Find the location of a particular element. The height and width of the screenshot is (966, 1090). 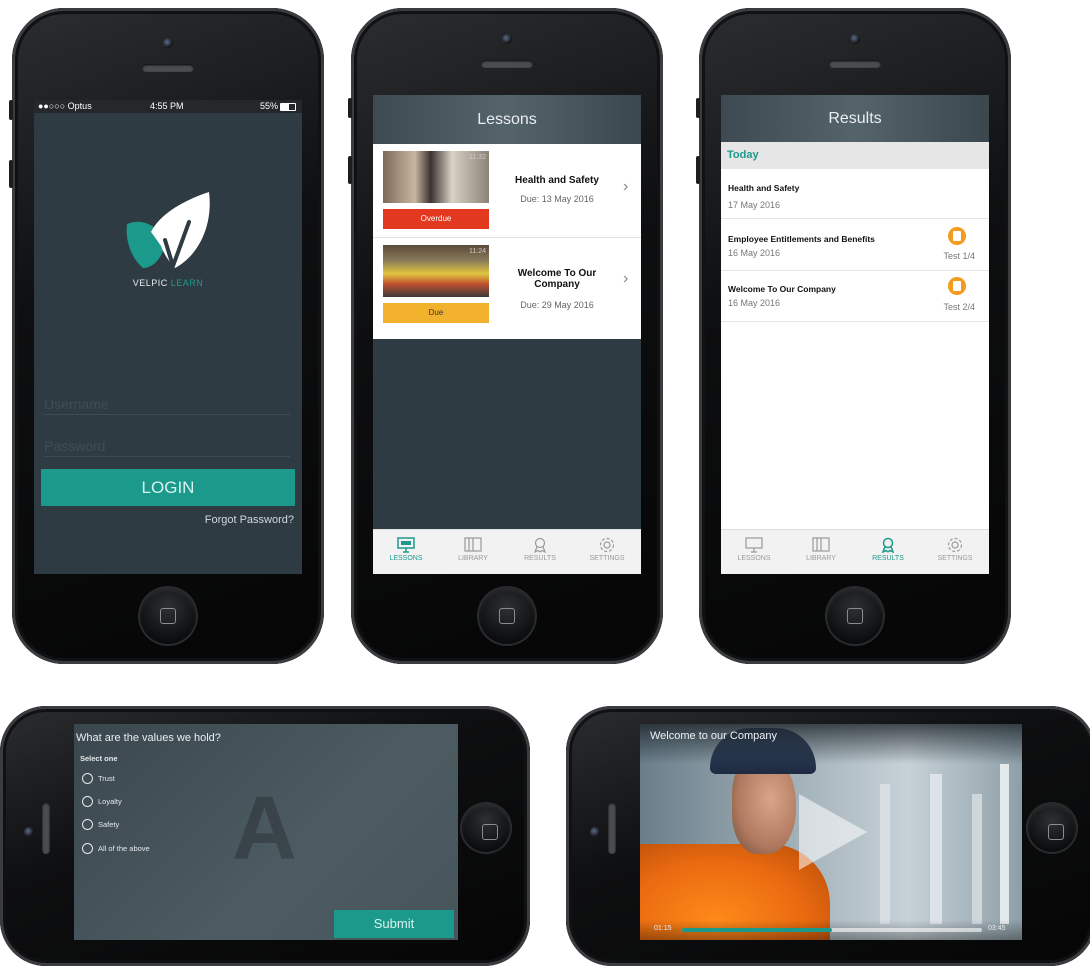

tab-bar: LESSONS LIBRARY RESULTS SETTINGS is located at coordinates (507, 551).